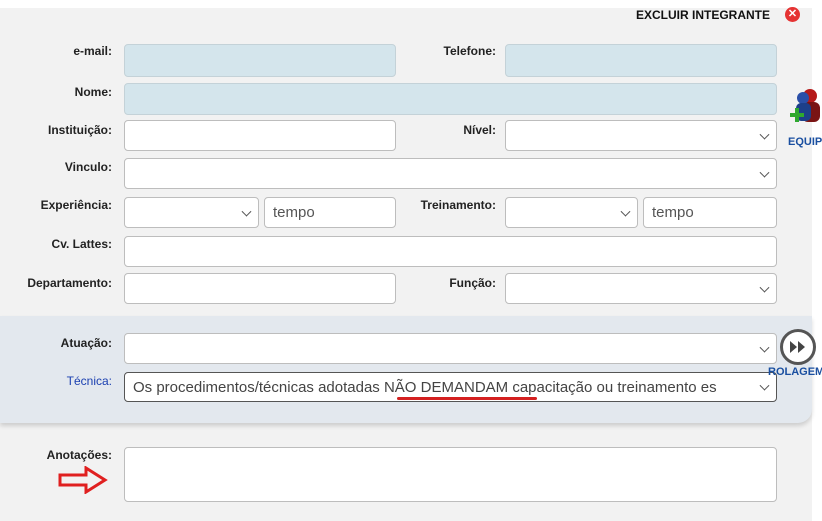 This screenshot has height=521, width=822. I want to click on departamento-label: Departamento:, so click(69, 283).